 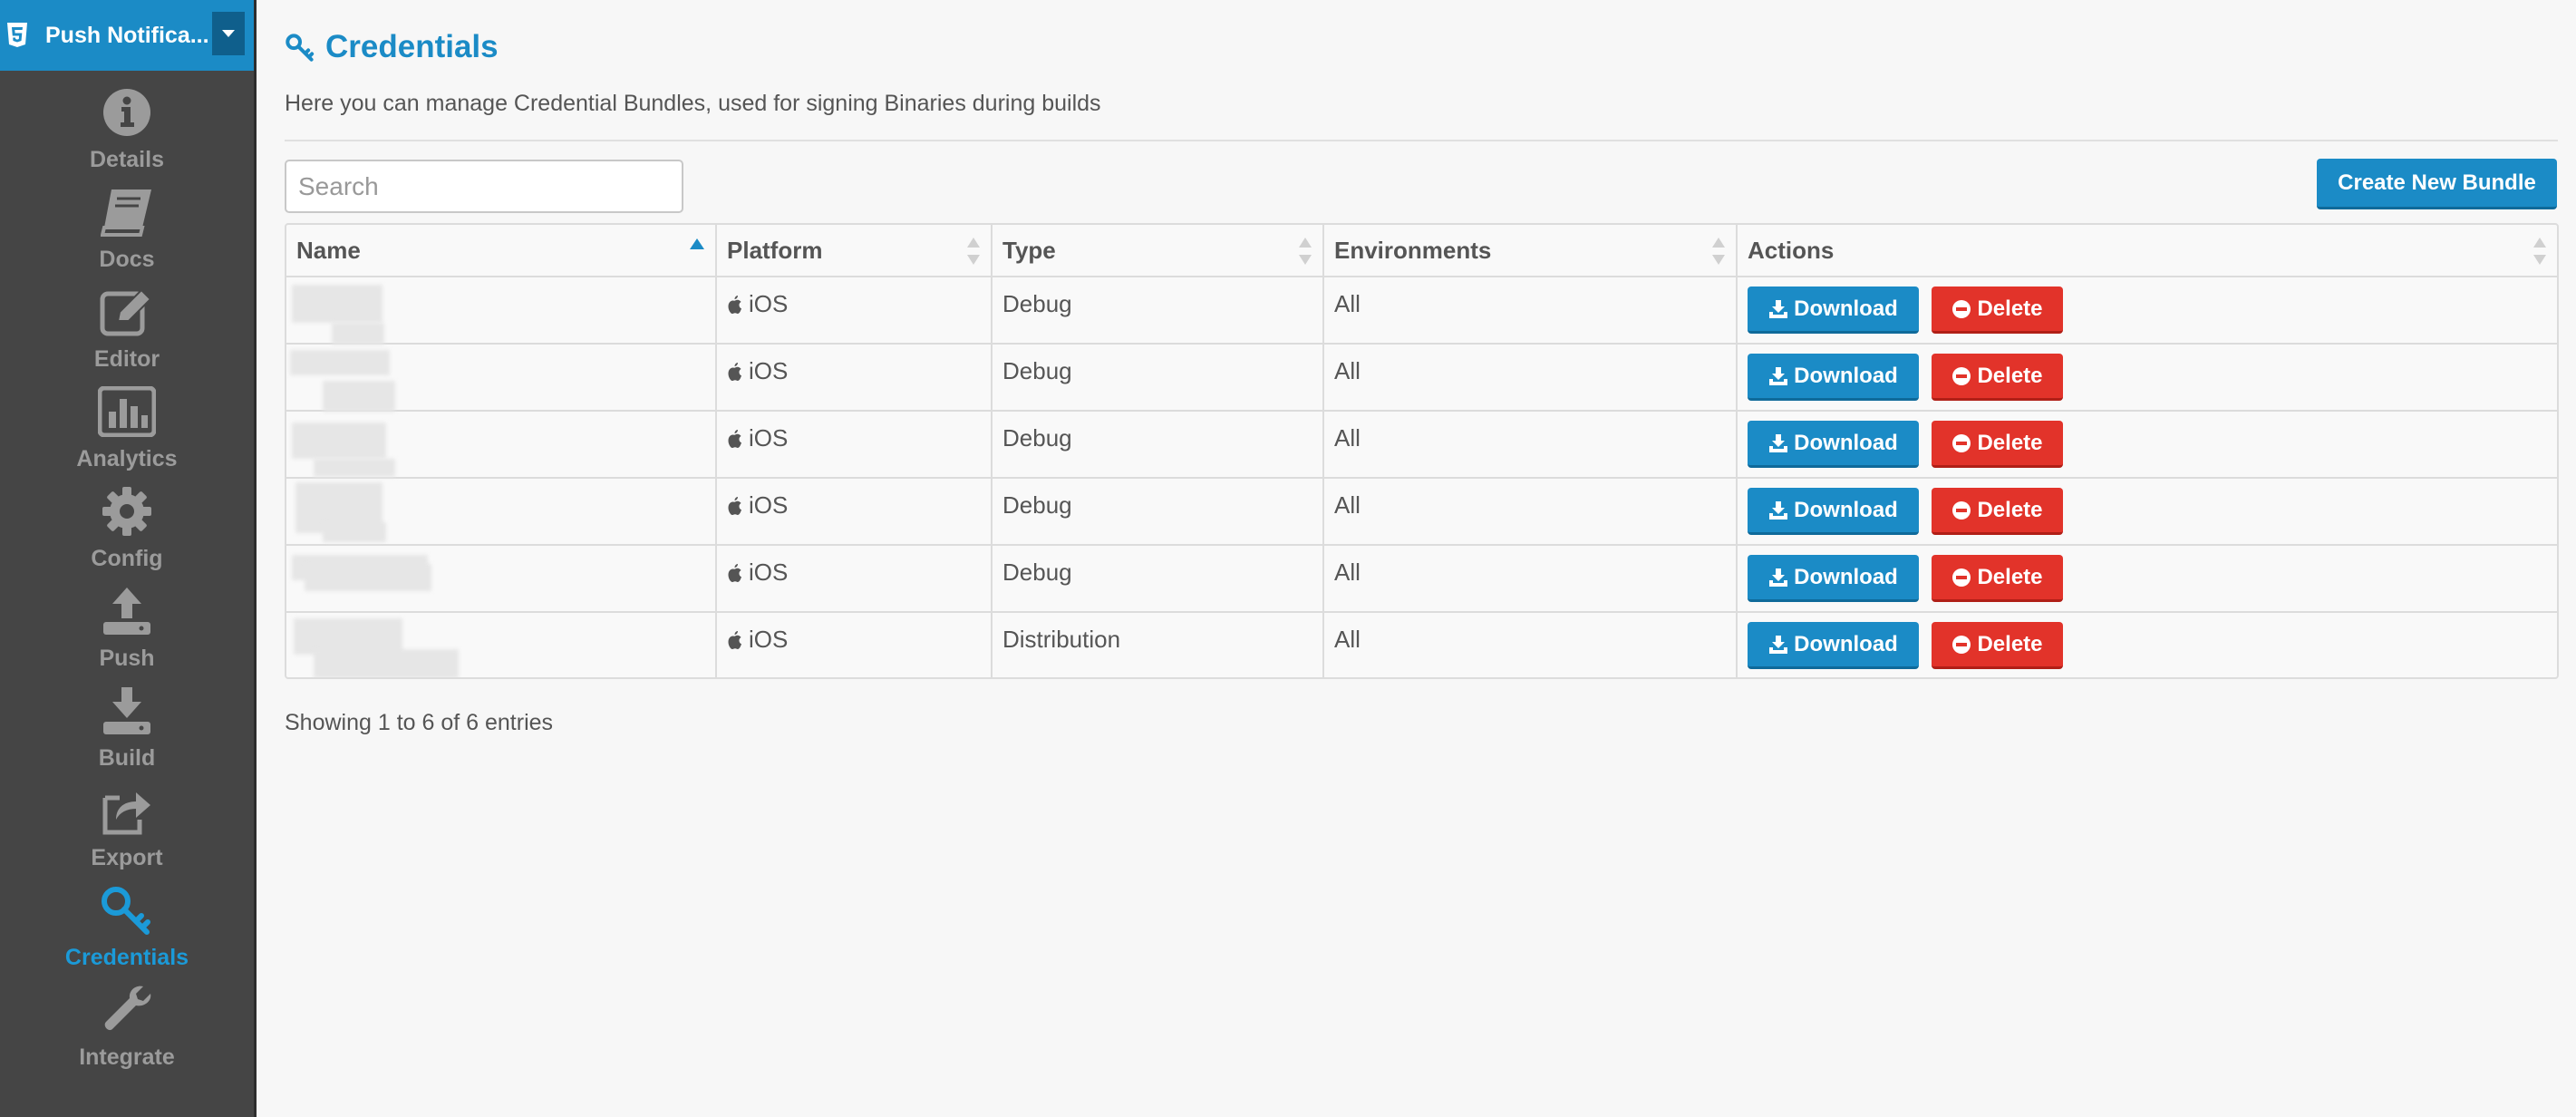 I want to click on sidebar-item-export: Export, so click(x=127, y=831).